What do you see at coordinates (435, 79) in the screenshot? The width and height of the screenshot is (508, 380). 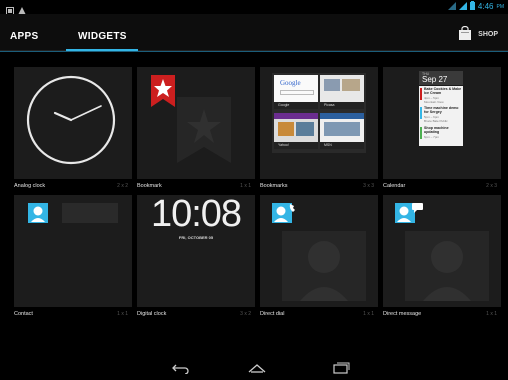 I see `calendar-date: Sep 27` at bounding box center [435, 79].